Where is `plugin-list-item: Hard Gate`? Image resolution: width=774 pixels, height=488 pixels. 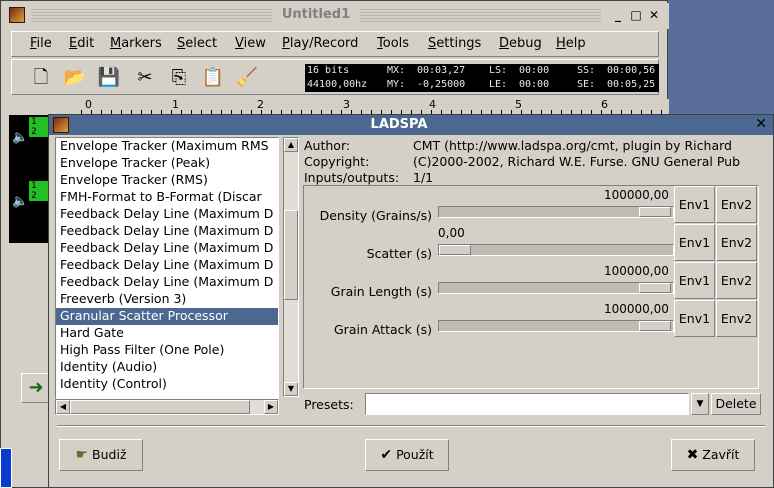
plugin-list-item: Hard Gate is located at coordinates (92, 333).